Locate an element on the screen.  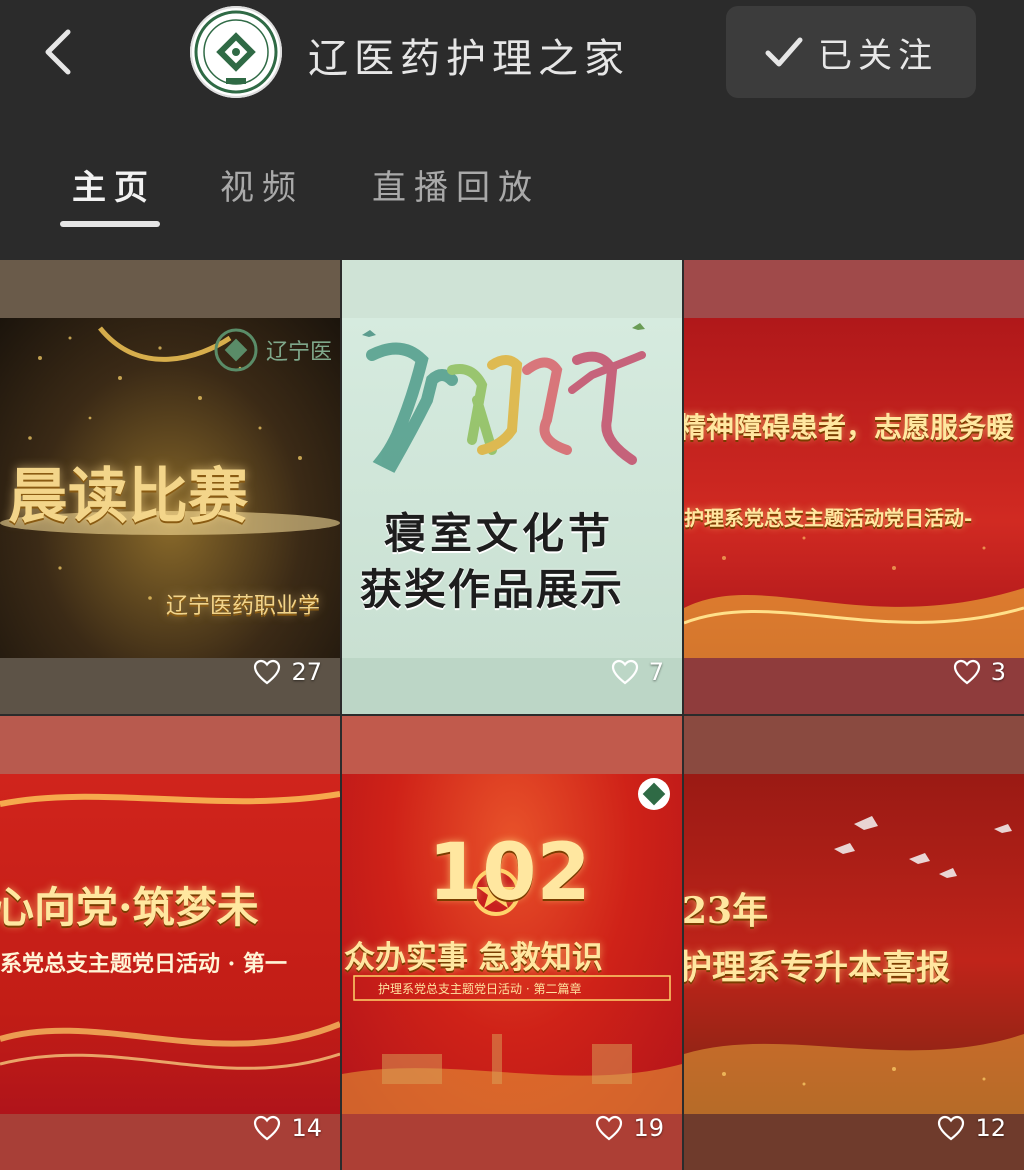
check-icon is located at coordinates (784, 52).